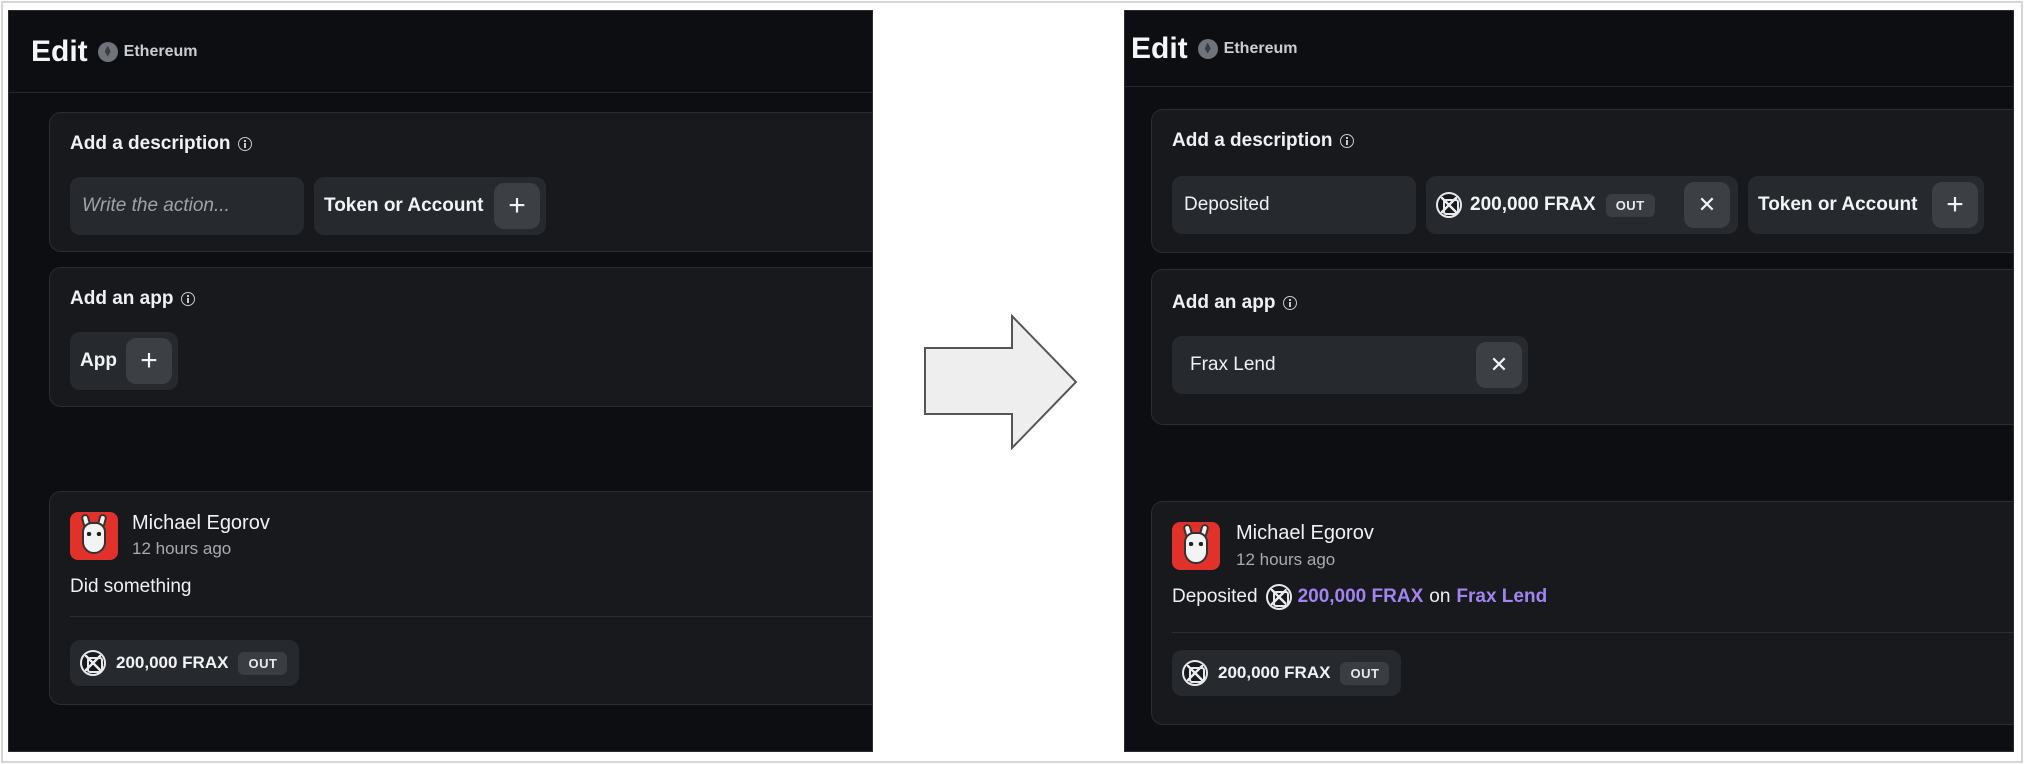  What do you see at coordinates (1582, 347) in the screenshot?
I see `app-card: Add an app Frax Lend ✕` at bounding box center [1582, 347].